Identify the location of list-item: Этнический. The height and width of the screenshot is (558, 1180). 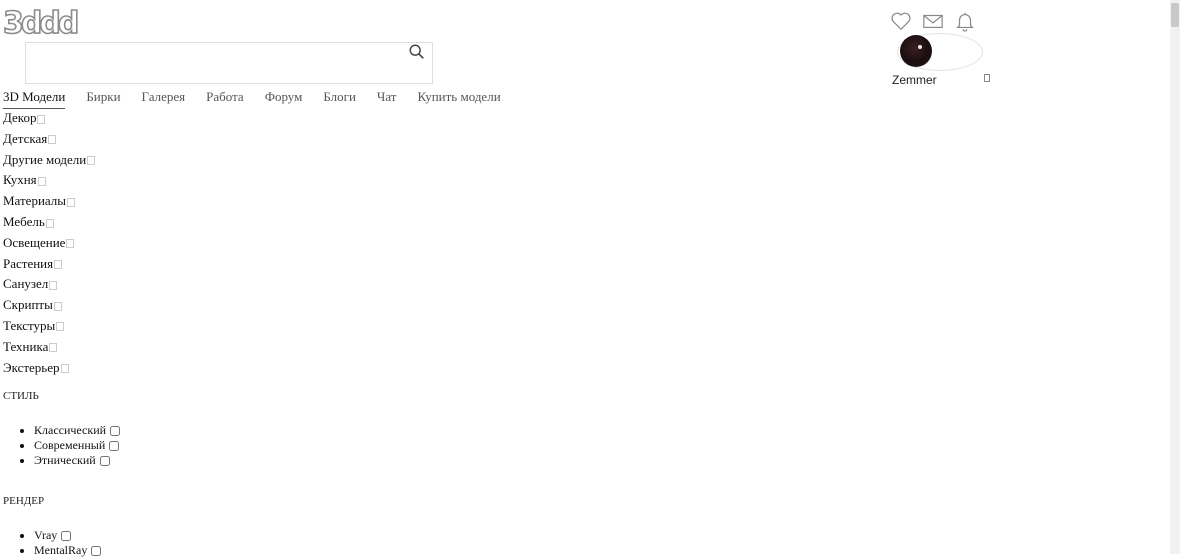
(77, 460).